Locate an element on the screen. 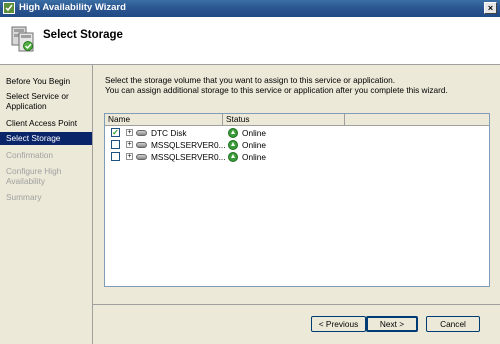  row-name: DTC Disk is located at coordinates (169, 133).